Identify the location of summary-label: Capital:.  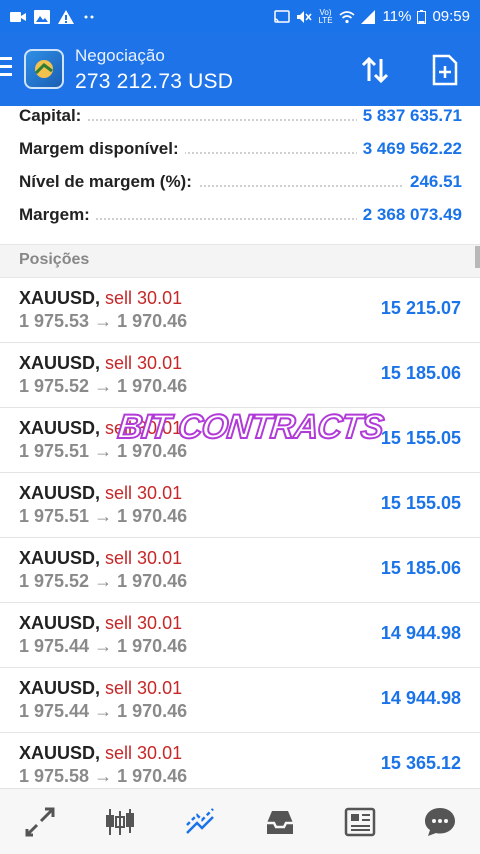
(53, 116).